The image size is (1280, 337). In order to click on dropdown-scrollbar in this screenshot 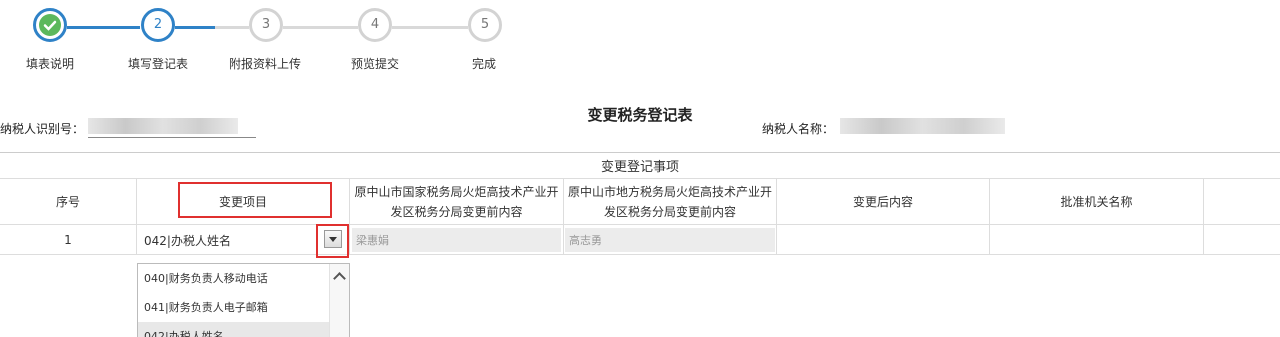, I will do `click(339, 300)`.